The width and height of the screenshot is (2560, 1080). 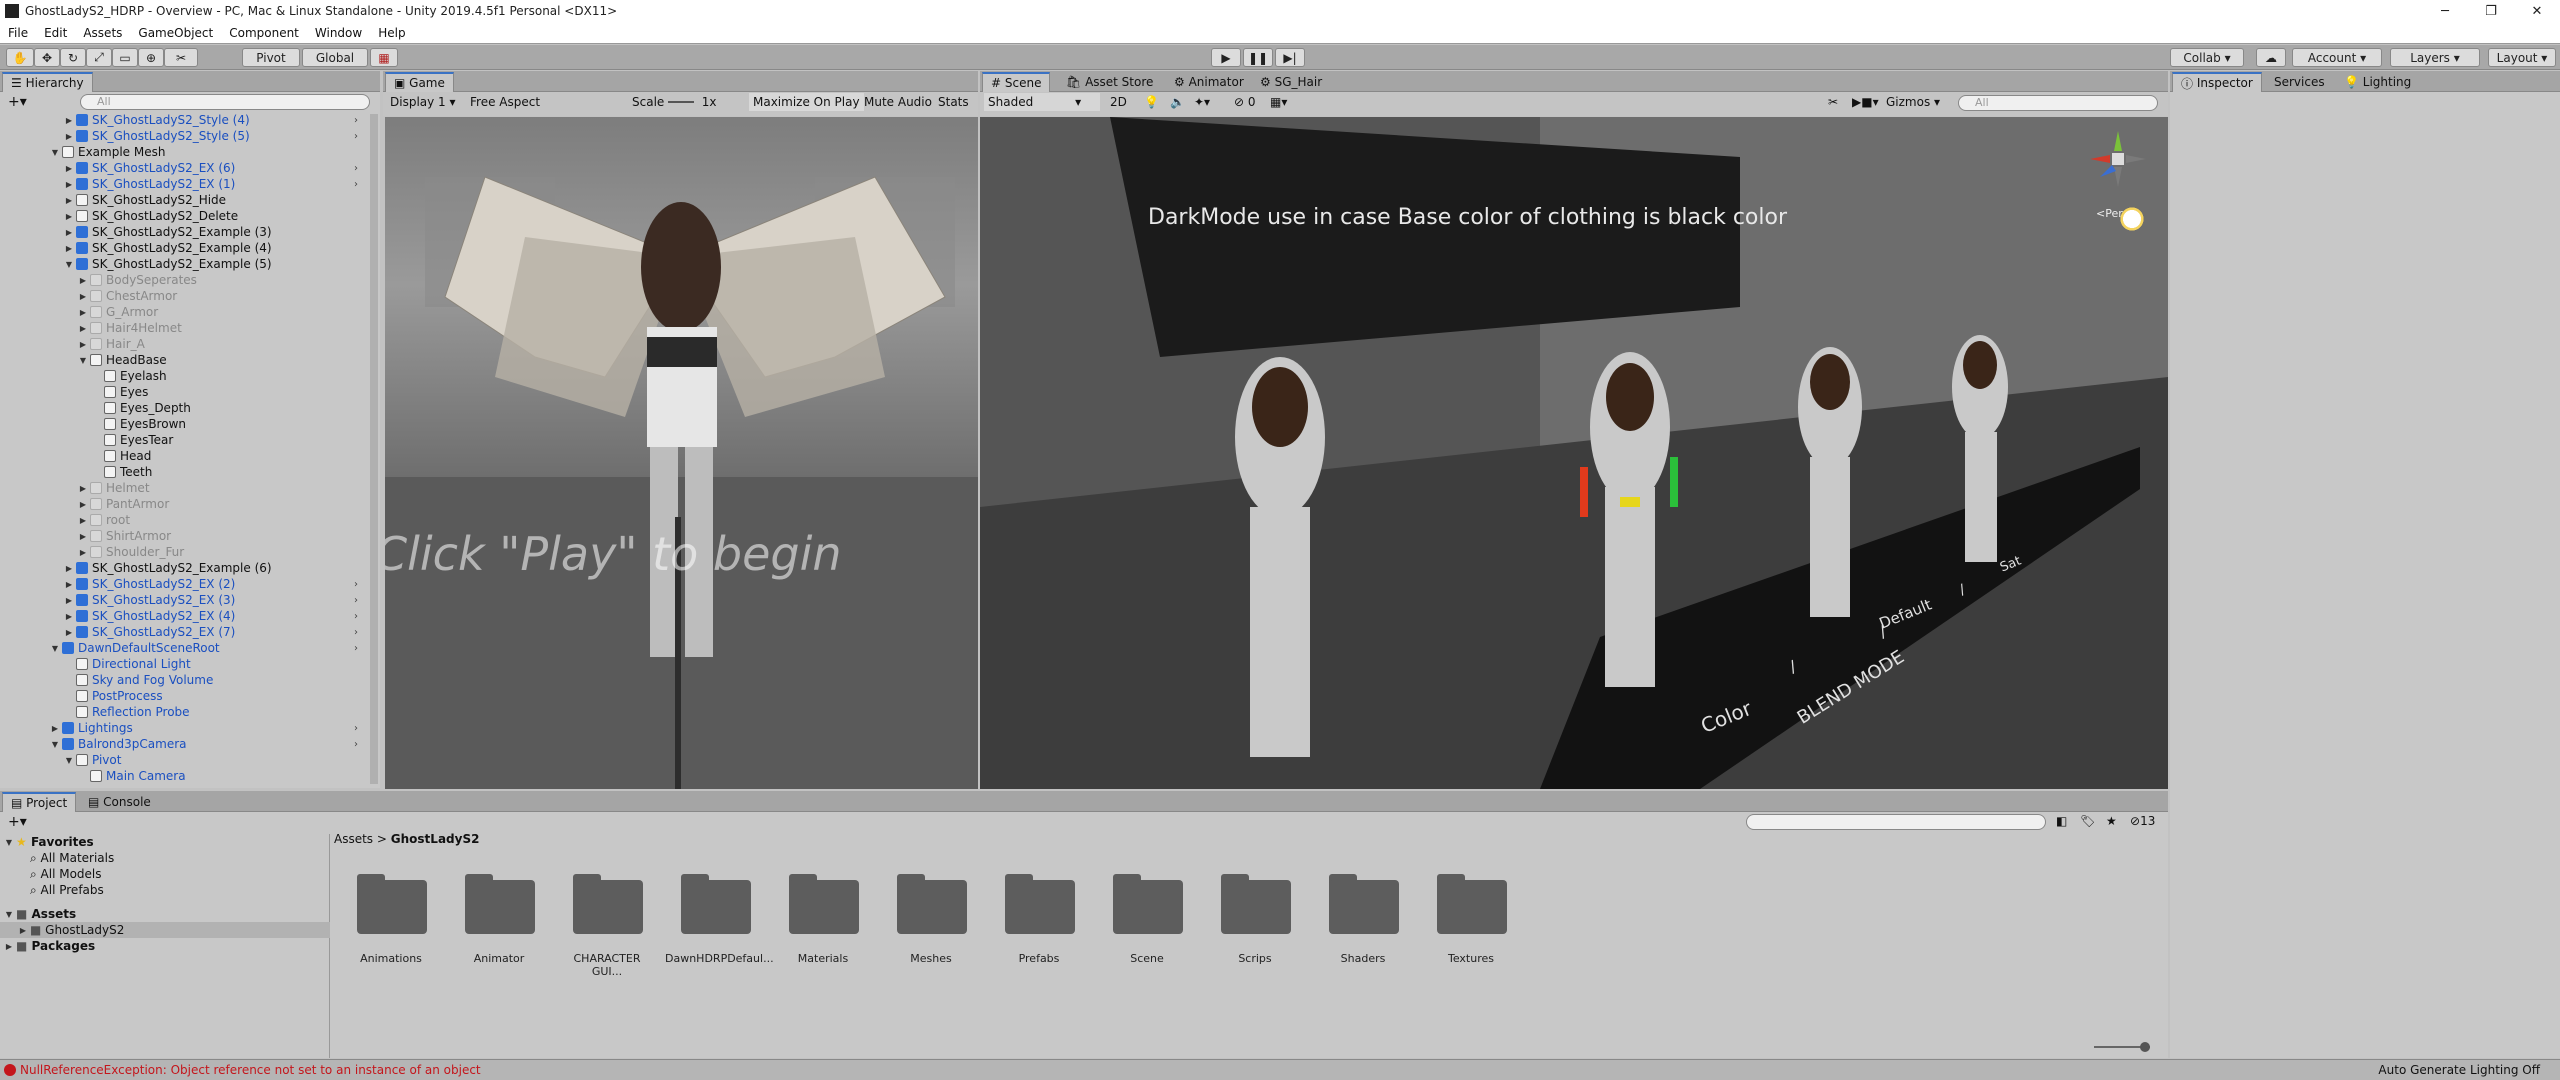 I want to click on pivot-toggle: Pivot, so click(x=271, y=57).